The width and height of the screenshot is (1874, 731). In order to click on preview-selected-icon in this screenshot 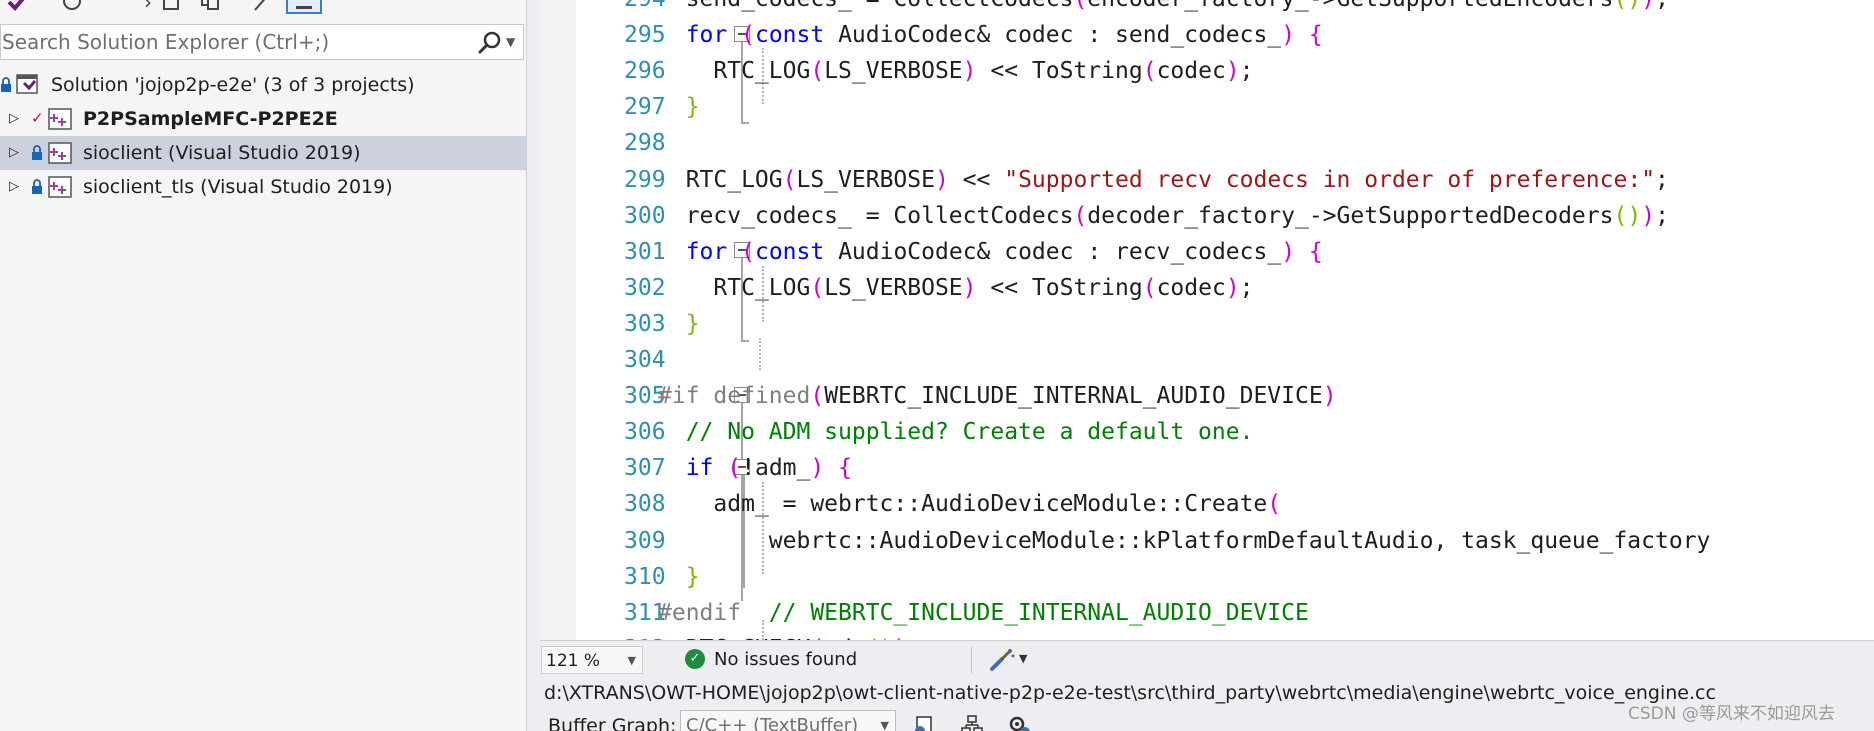, I will do `click(304, 7)`.